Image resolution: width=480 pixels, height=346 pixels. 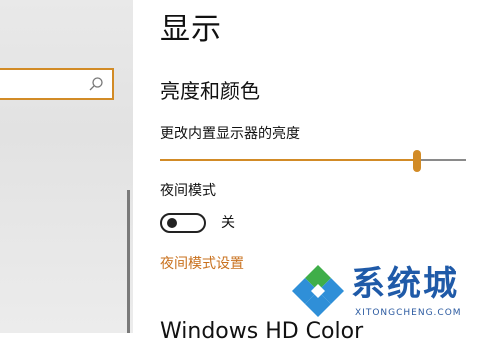 What do you see at coordinates (96, 84) in the screenshot?
I see `search-icon` at bounding box center [96, 84].